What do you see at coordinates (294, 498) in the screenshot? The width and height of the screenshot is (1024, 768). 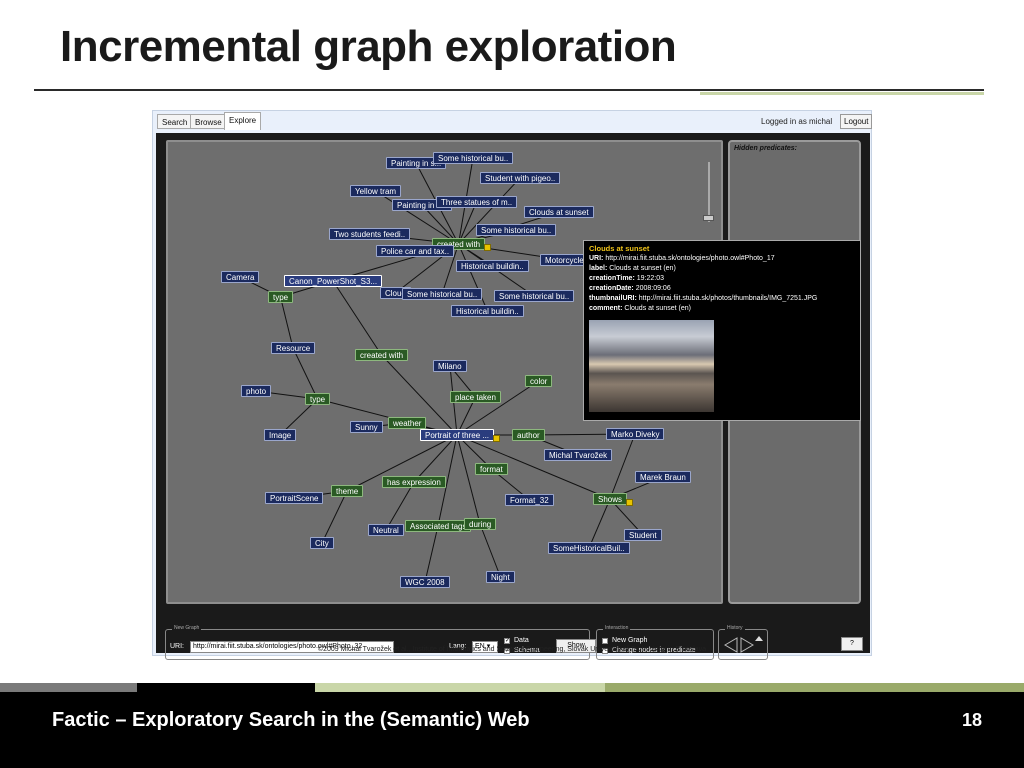 I see `graph-resource-node: PortraitScene` at bounding box center [294, 498].